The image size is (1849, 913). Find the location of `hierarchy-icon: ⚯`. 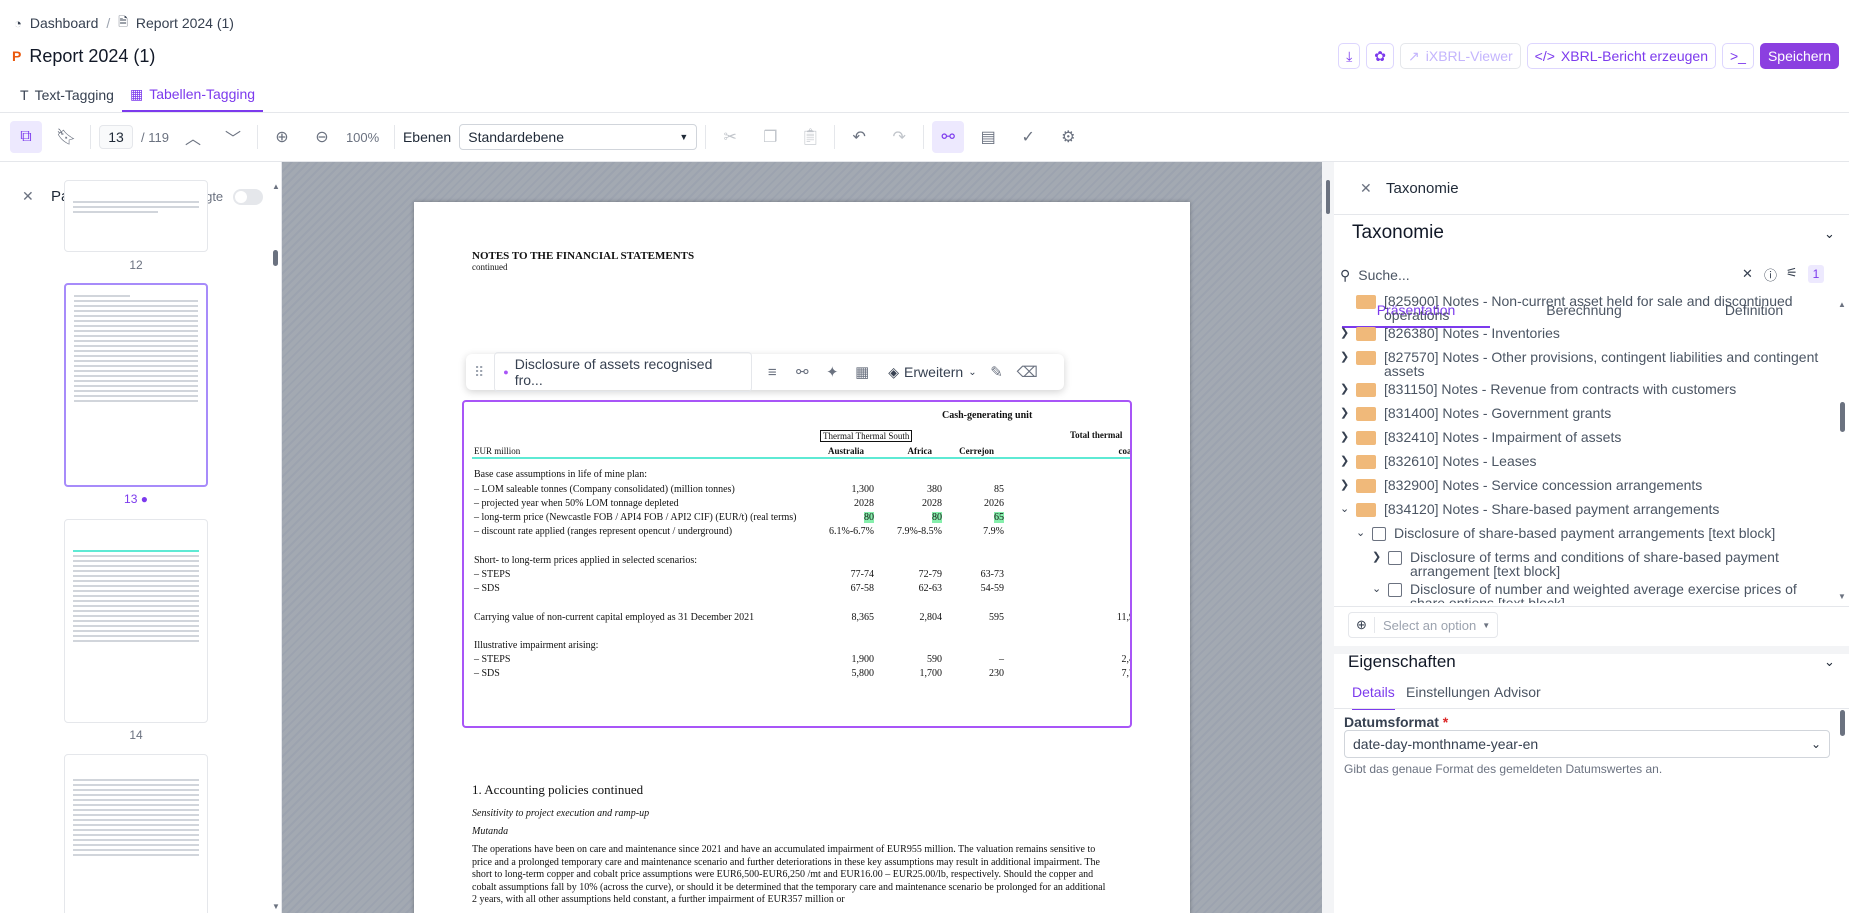

hierarchy-icon: ⚯ is located at coordinates (802, 372).